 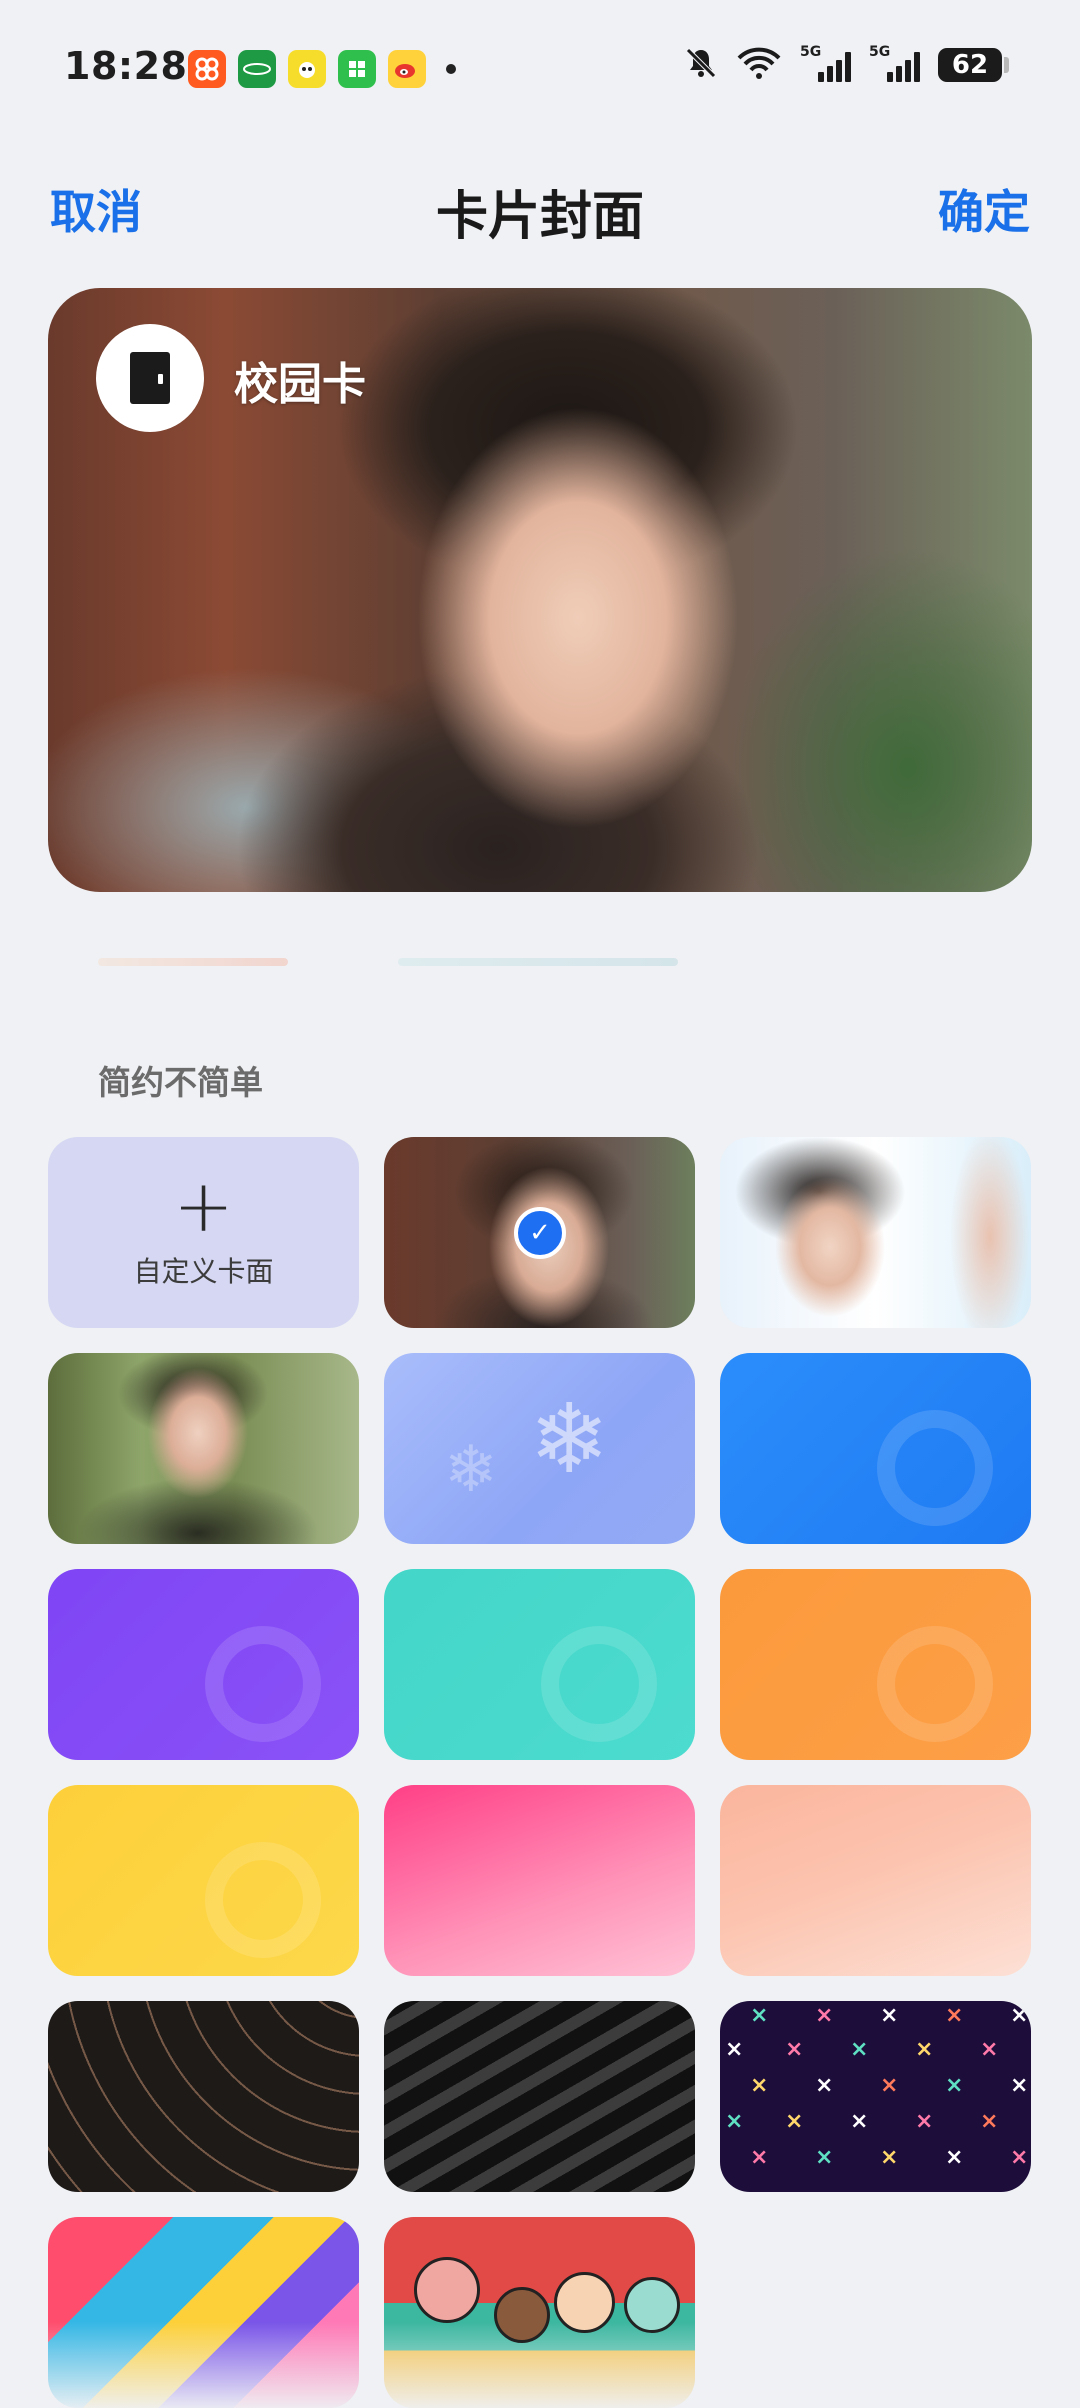 I want to click on cover-photo-1: ✓, so click(x=539, y=1232).